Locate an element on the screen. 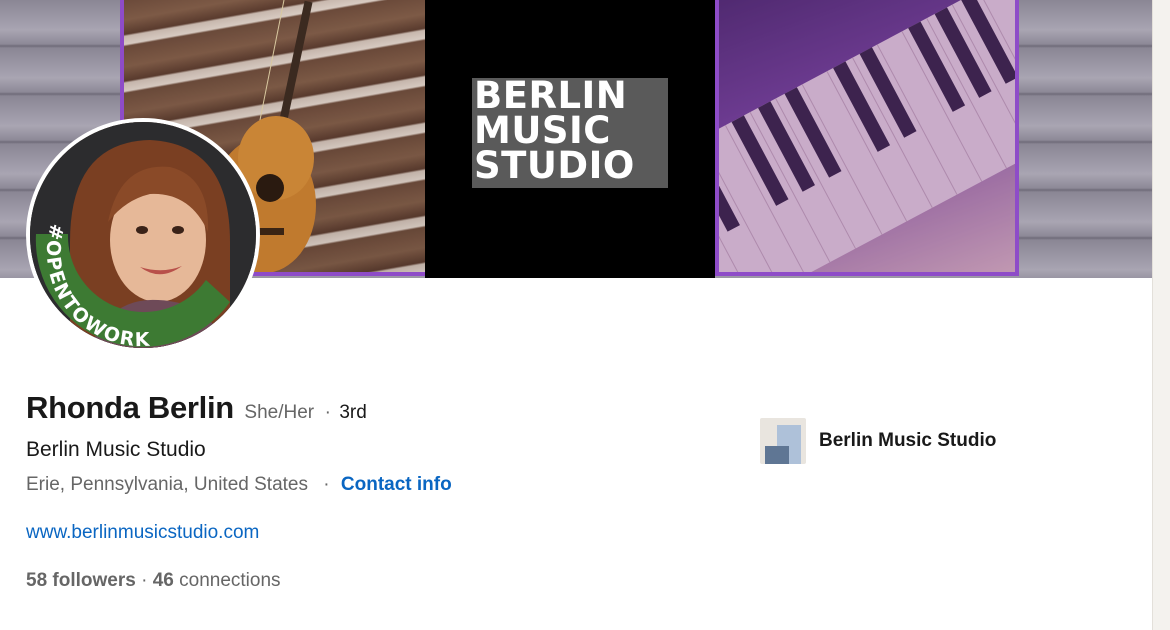 The width and height of the screenshot is (1170, 630). banner-logo: BERLIN MUSIC STUDIO is located at coordinates (571, 130).